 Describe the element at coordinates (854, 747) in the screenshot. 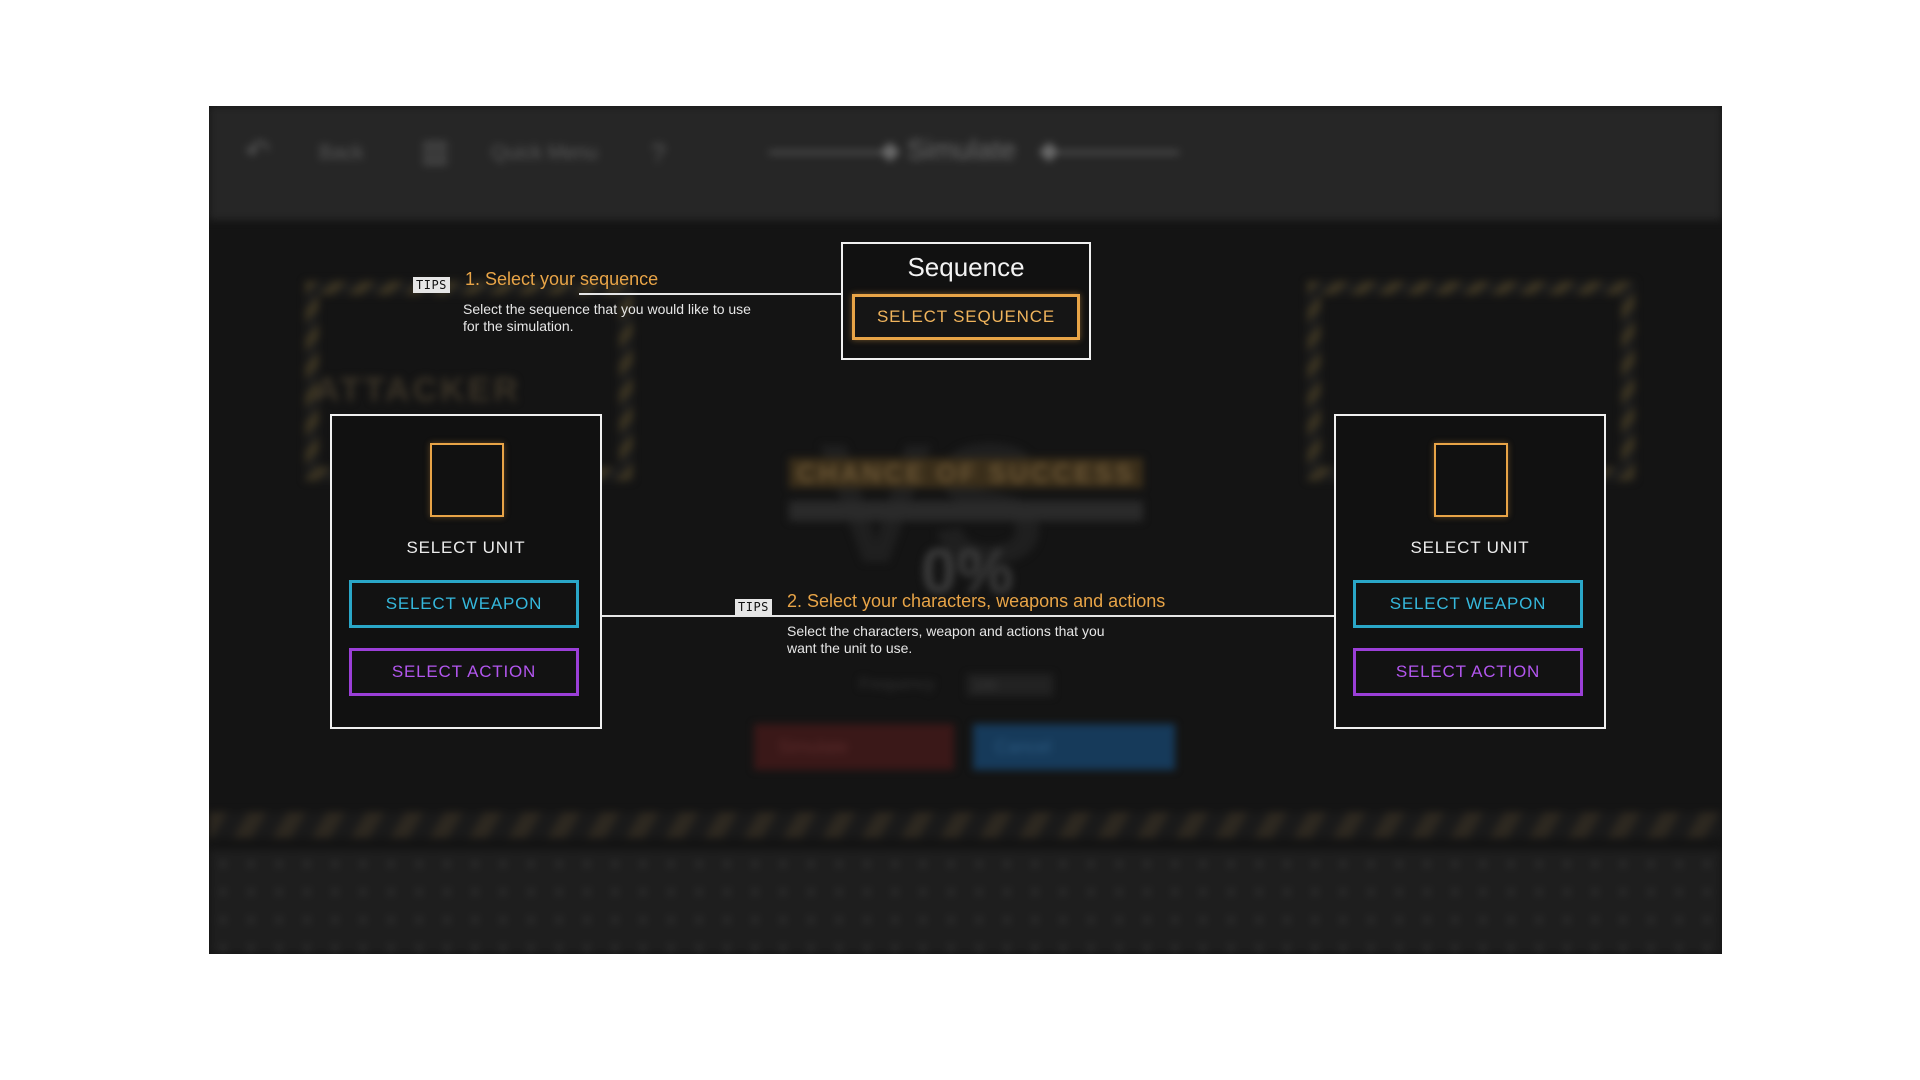

I see `simulate-start-button: Simulate` at that location.